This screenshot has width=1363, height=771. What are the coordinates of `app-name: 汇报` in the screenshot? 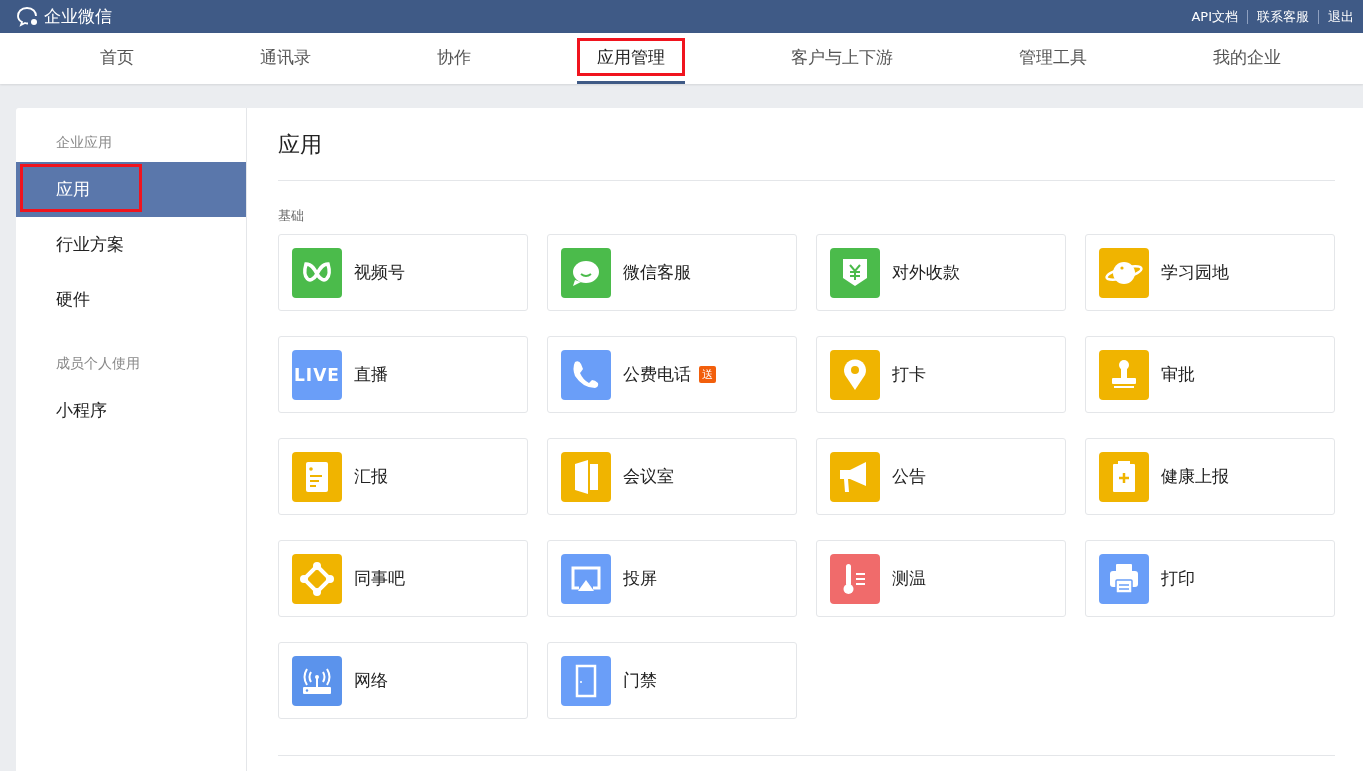 It's located at (371, 476).